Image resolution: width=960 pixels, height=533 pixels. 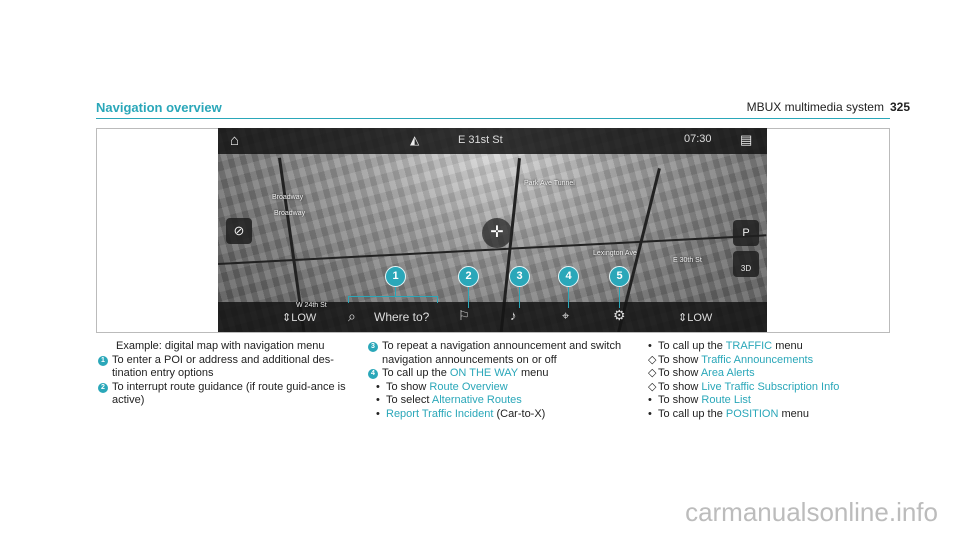 I want to click on street-label: E 30th St, so click(x=687, y=260).